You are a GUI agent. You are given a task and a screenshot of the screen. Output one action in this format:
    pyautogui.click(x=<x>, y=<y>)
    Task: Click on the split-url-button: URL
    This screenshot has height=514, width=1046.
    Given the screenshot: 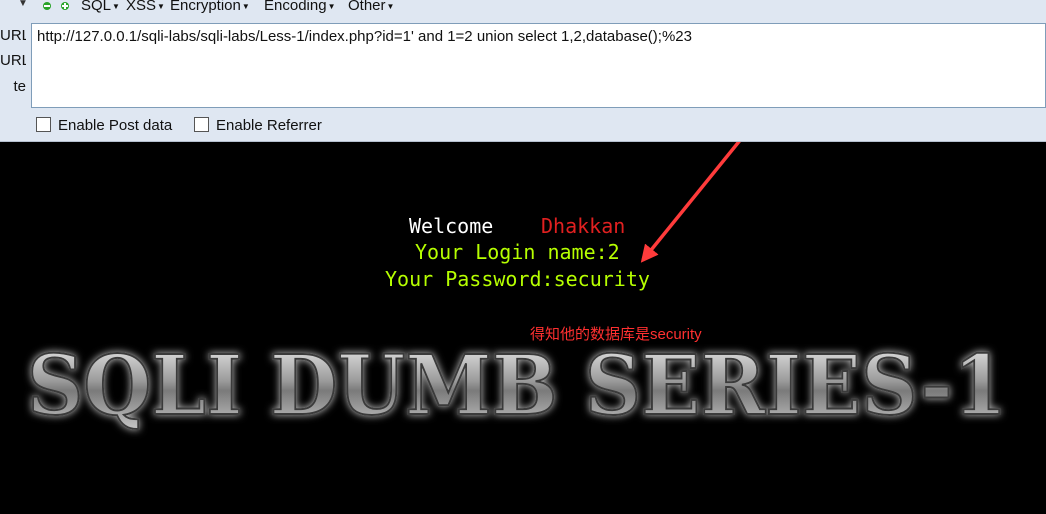 What is the action you would take?
    pyautogui.click(x=13, y=60)
    